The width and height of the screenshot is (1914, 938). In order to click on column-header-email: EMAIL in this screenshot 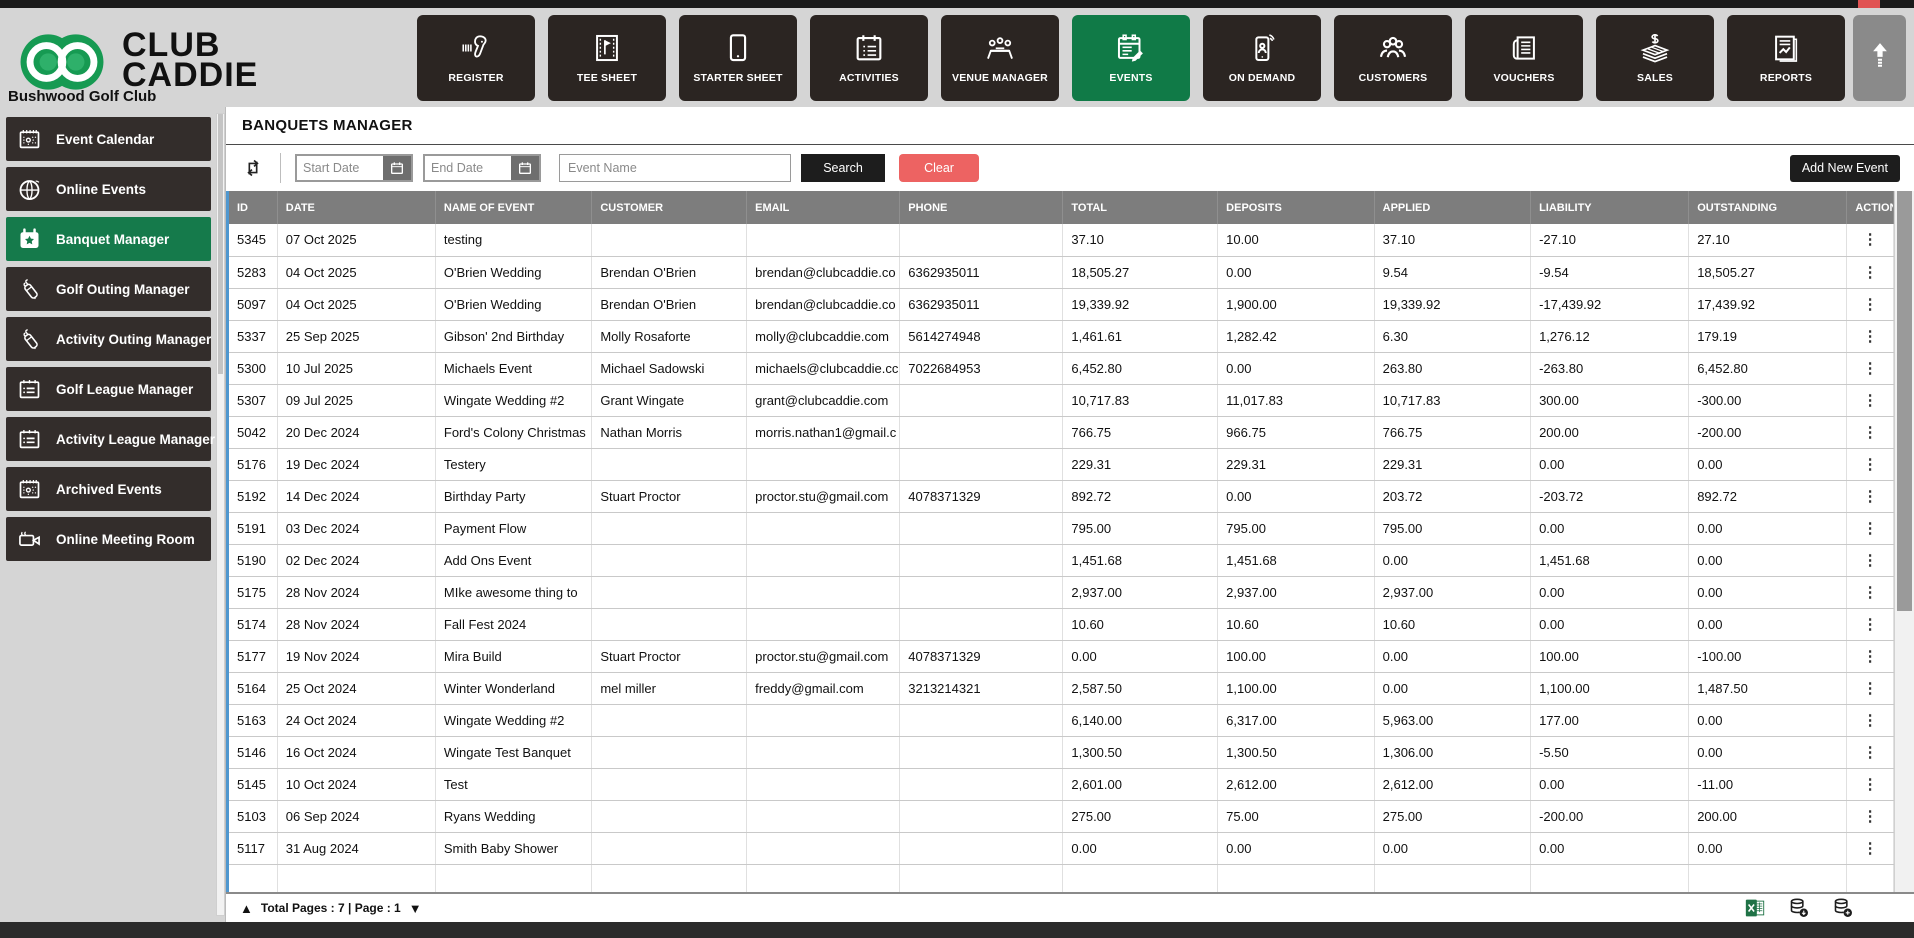, I will do `click(823, 207)`.